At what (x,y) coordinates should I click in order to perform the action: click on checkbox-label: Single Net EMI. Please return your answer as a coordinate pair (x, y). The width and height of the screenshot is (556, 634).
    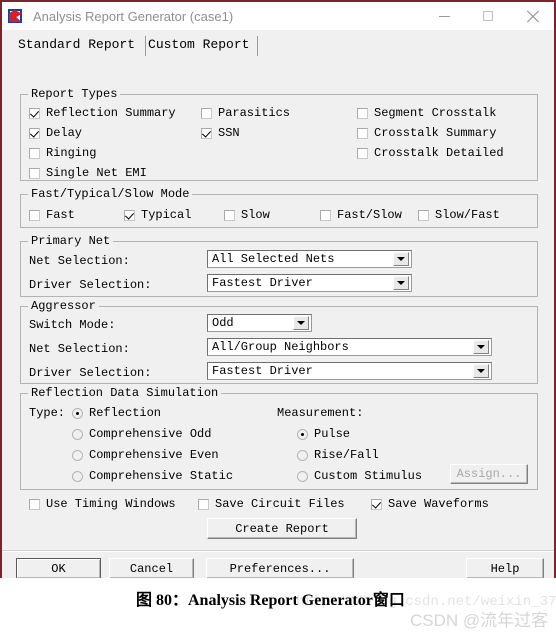
    Looking at the image, I should click on (96, 173).